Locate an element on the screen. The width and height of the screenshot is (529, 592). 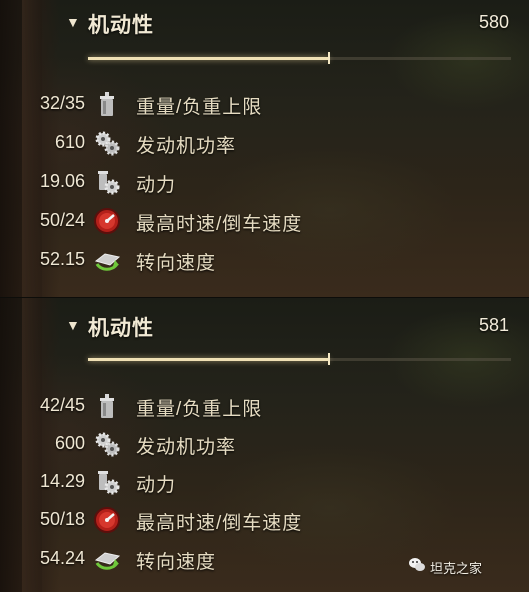
stat-row-weight: 42/45 重量/负重上限 is located at coordinates (264, 406).